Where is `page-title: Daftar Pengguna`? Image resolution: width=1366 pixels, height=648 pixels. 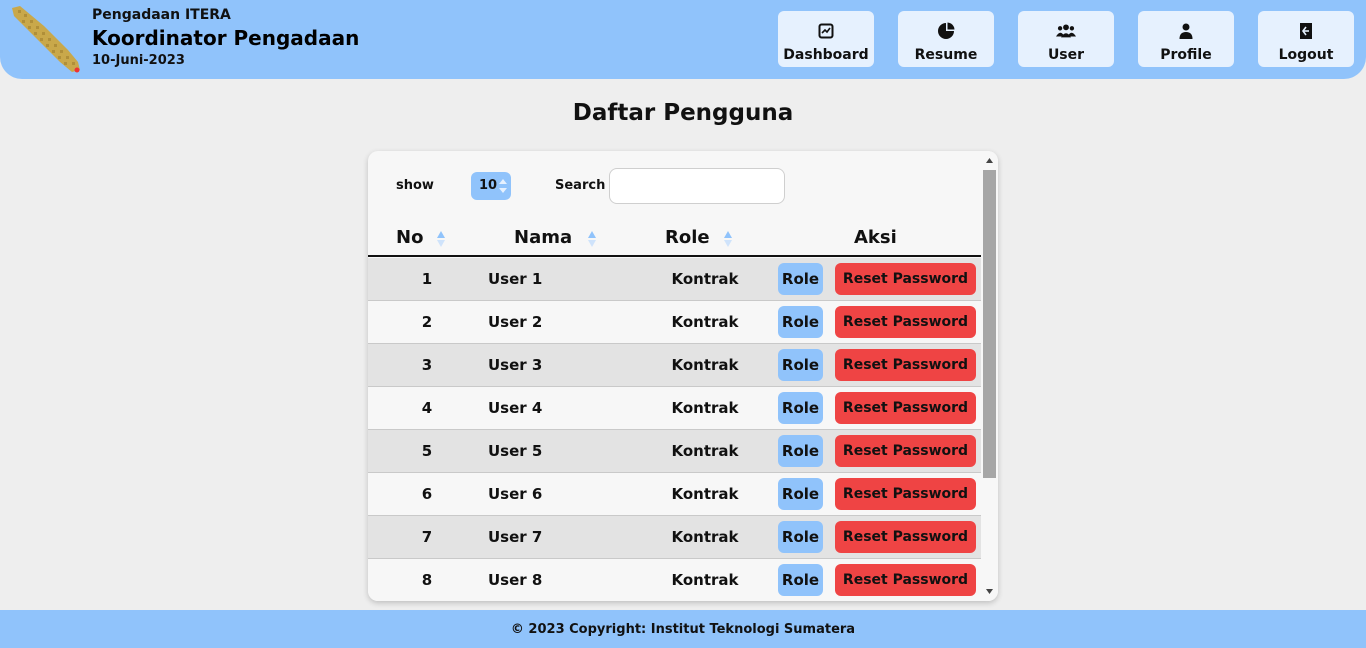
page-title: Daftar Pengguna is located at coordinates (683, 113).